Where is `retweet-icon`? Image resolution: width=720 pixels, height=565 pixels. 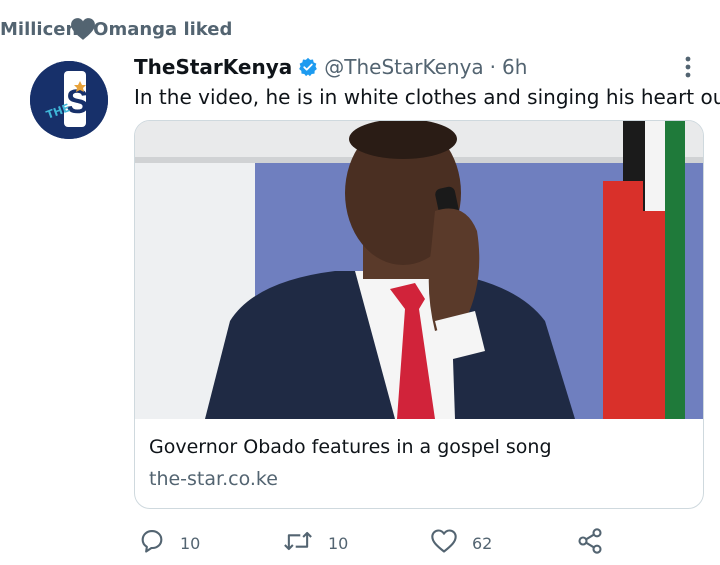 retweet-icon is located at coordinates (298, 543).